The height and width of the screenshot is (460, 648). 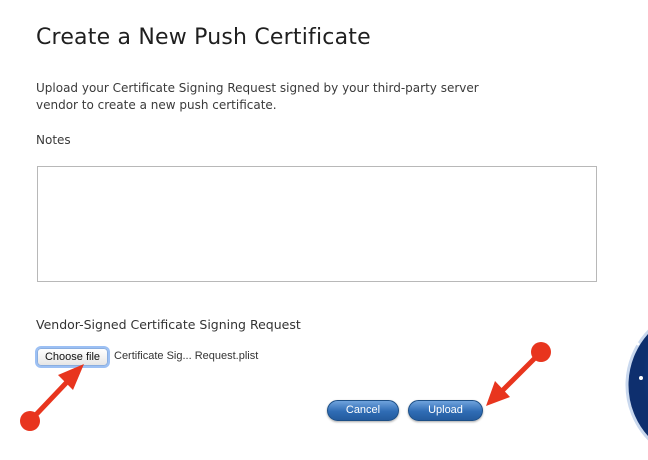 What do you see at coordinates (72, 357) in the screenshot?
I see `choose-file-button: Choose file` at bounding box center [72, 357].